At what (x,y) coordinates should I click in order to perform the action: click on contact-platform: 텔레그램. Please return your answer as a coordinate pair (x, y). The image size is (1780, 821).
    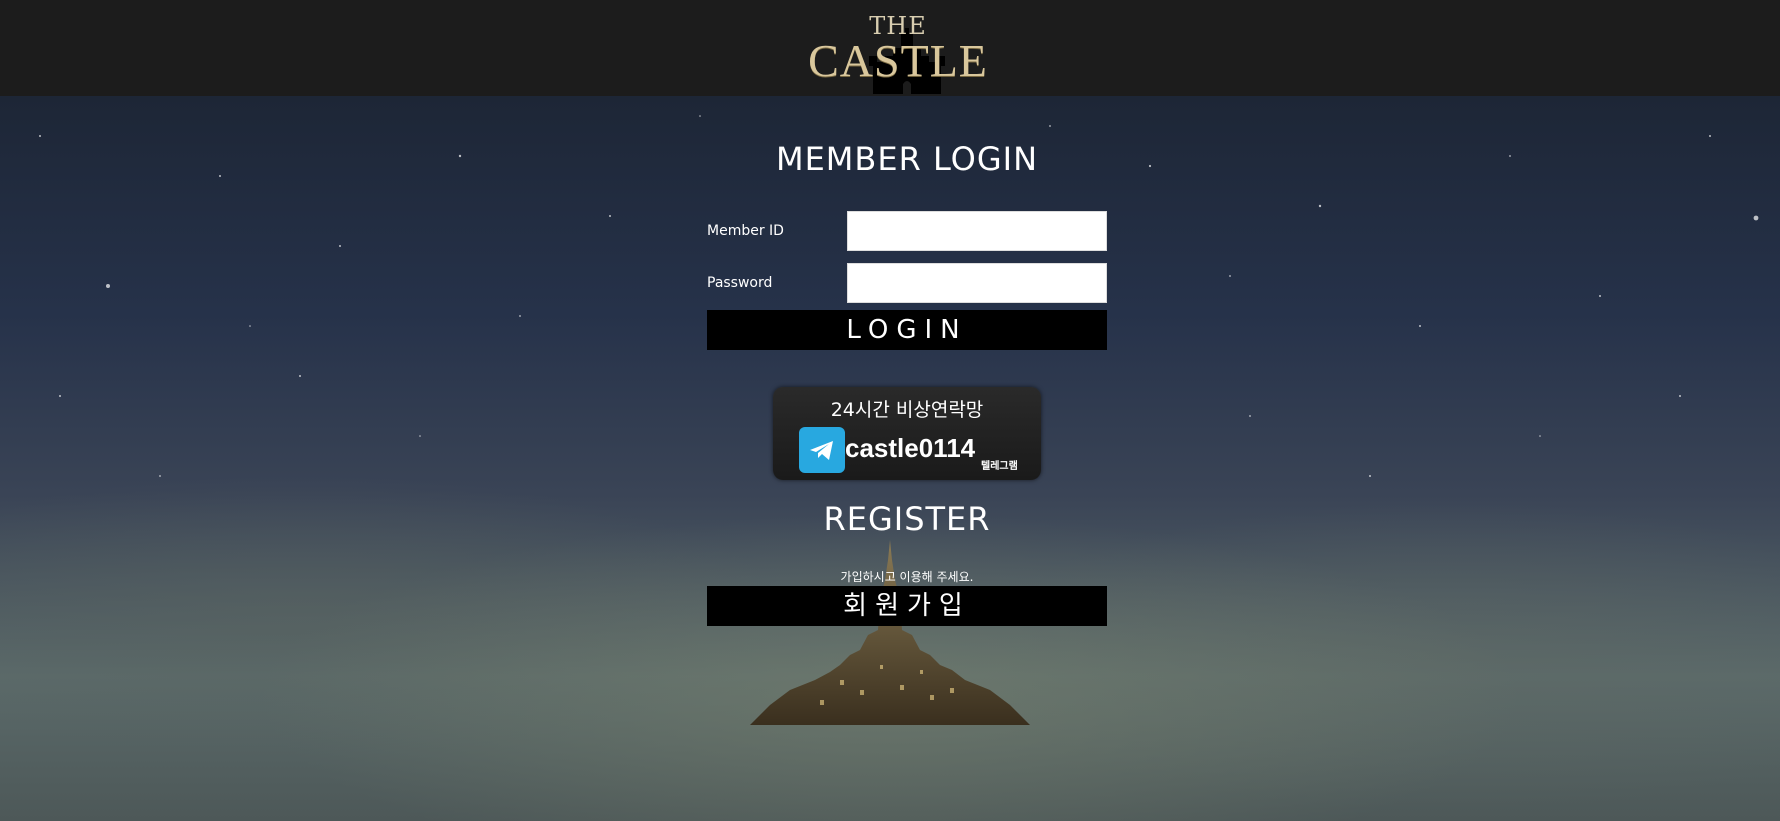
    Looking at the image, I should click on (999, 466).